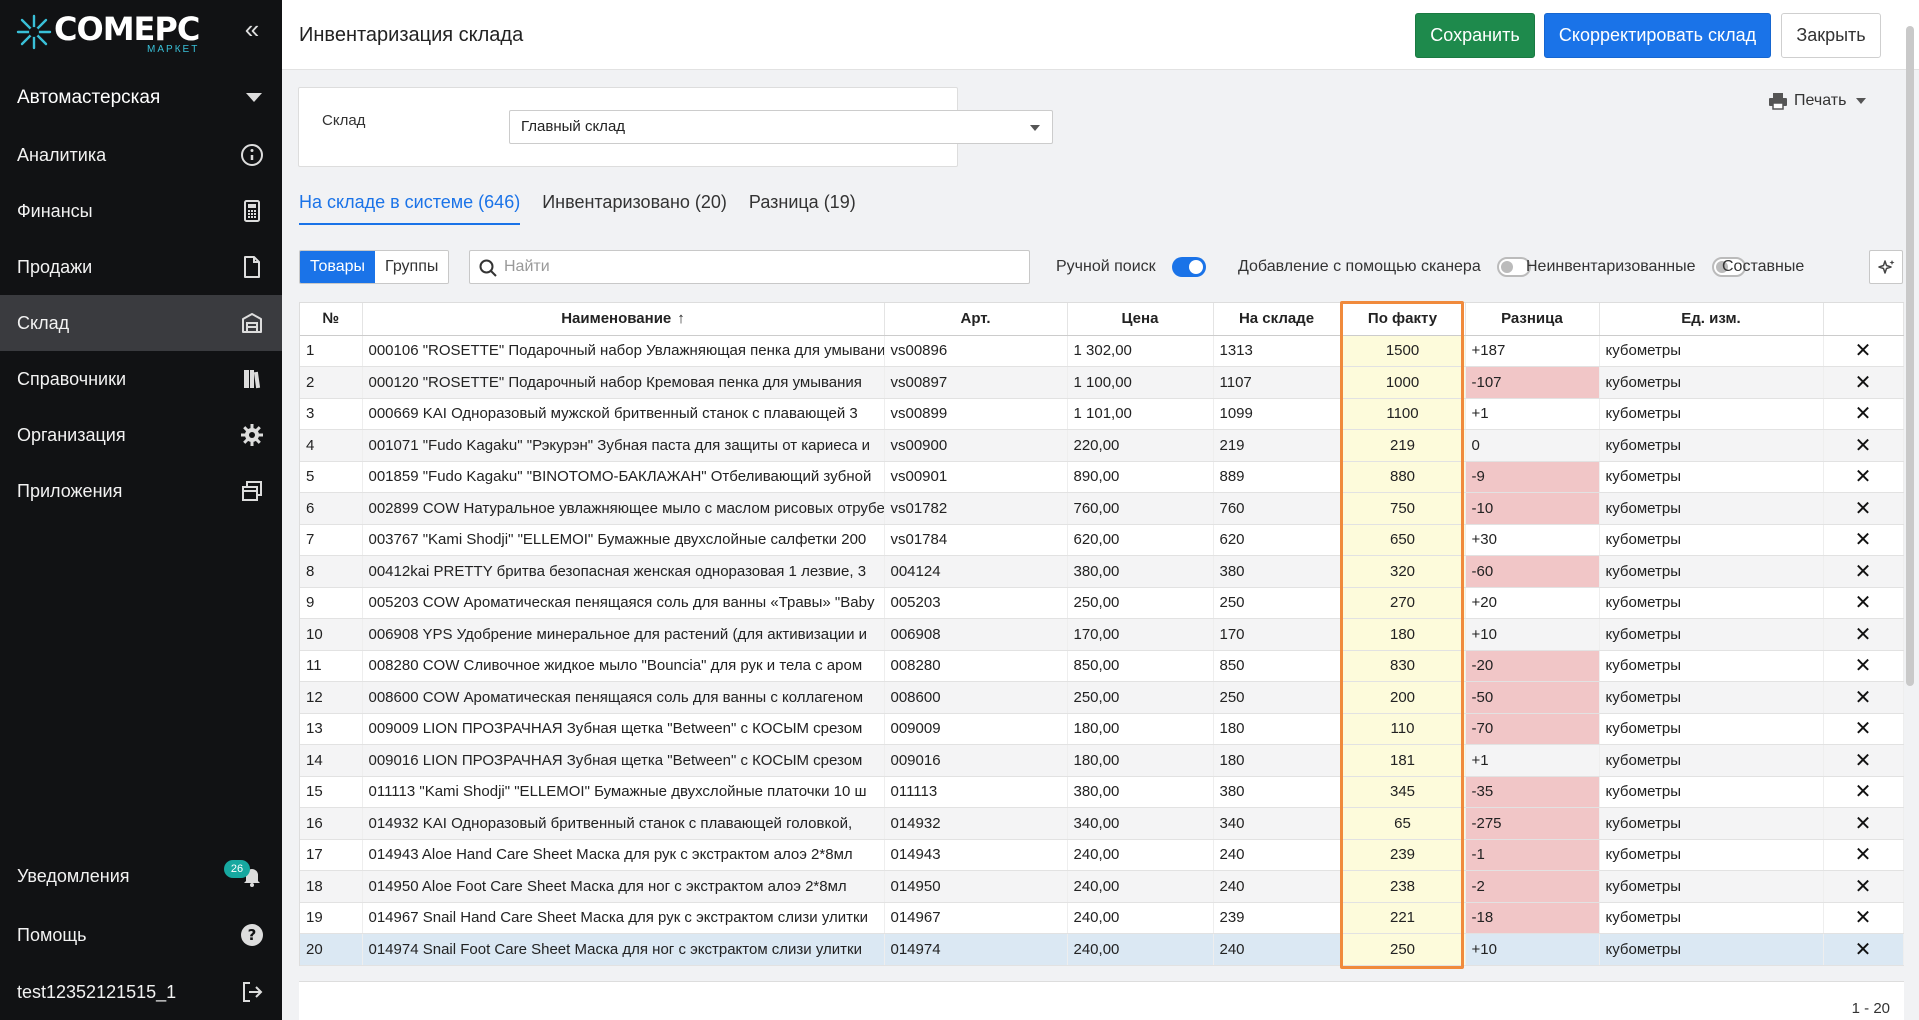  What do you see at coordinates (141, 267) in the screenshot?
I see `sidebar-item-sales: Продажи` at bounding box center [141, 267].